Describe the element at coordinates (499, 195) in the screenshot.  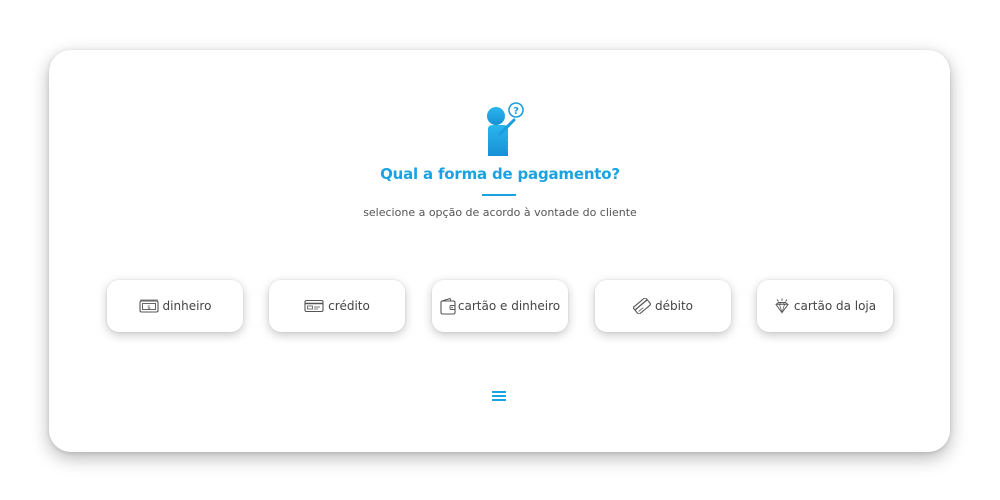
I see `title-underline` at that location.